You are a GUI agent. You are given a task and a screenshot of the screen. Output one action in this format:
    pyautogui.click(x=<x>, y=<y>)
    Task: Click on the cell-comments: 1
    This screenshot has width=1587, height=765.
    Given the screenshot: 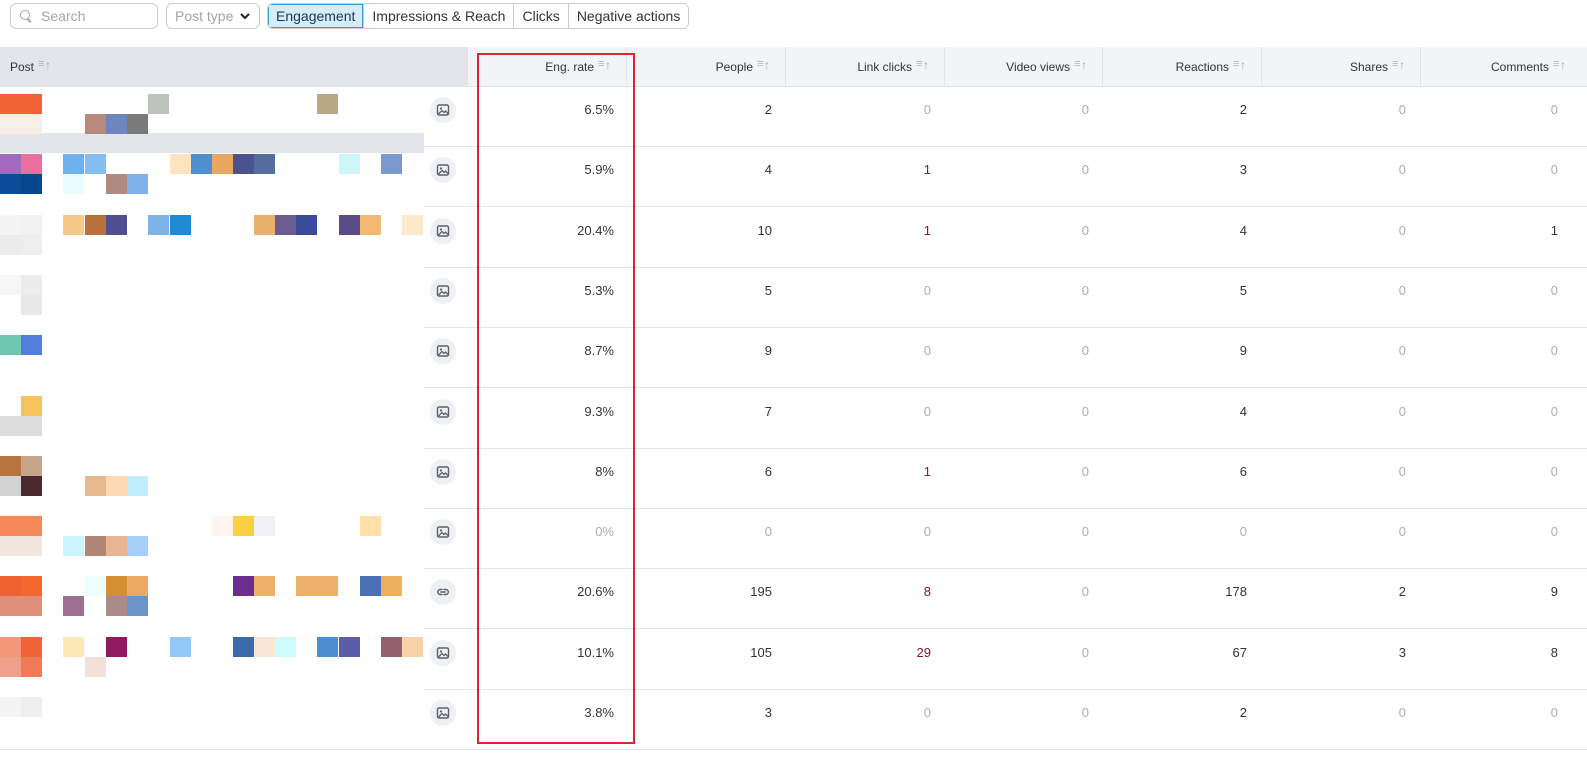 What is the action you would take?
    pyautogui.click(x=1554, y=230)
    